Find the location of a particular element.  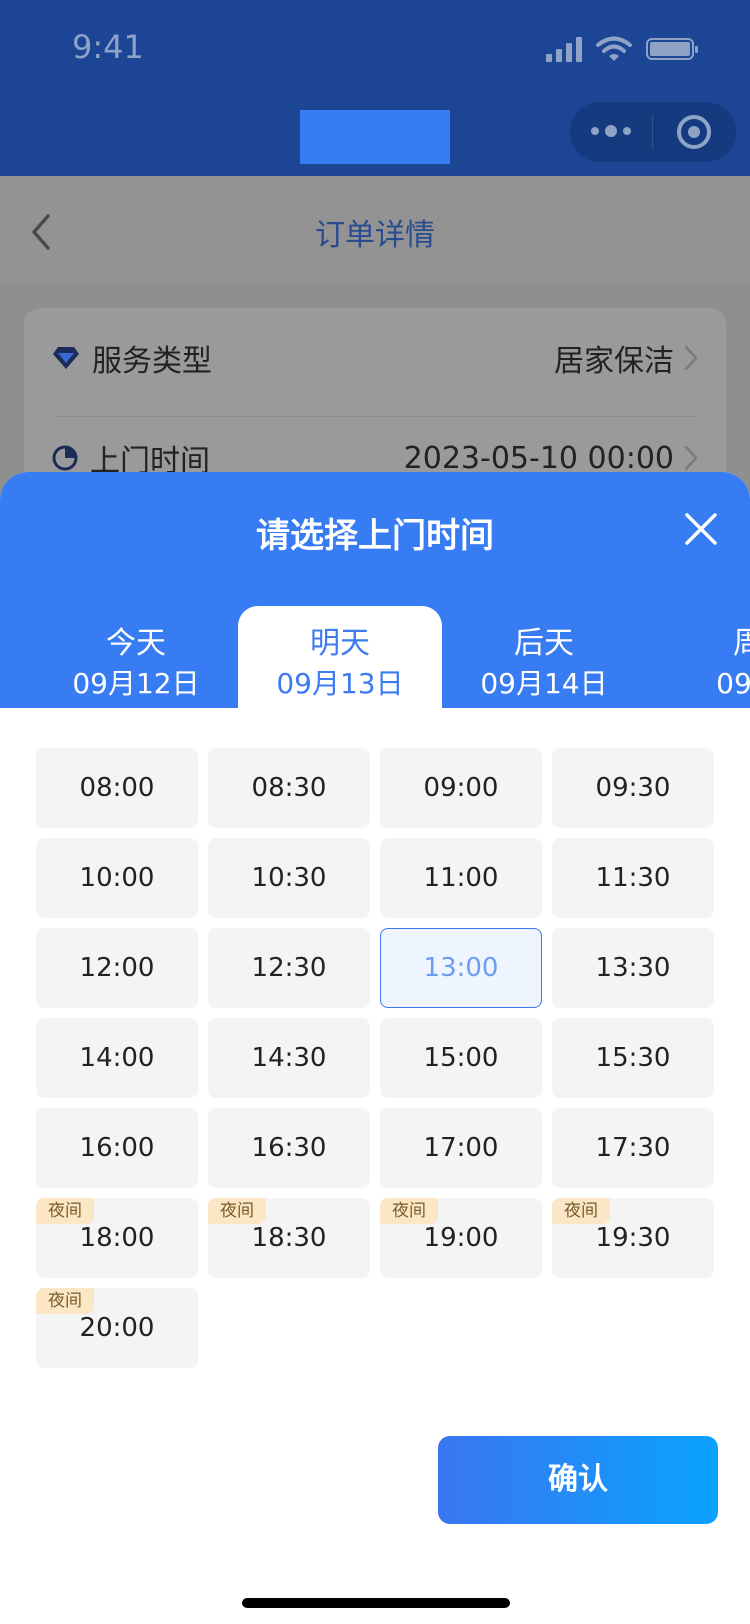

time-slot: 20:00 夜间 is located at coordinates (117, 1328).